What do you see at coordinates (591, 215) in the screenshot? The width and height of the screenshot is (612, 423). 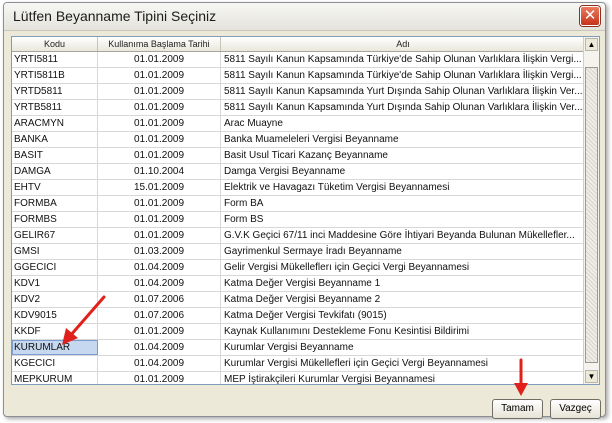 I see `scroll-thumb` at bounding box center [591, 215].